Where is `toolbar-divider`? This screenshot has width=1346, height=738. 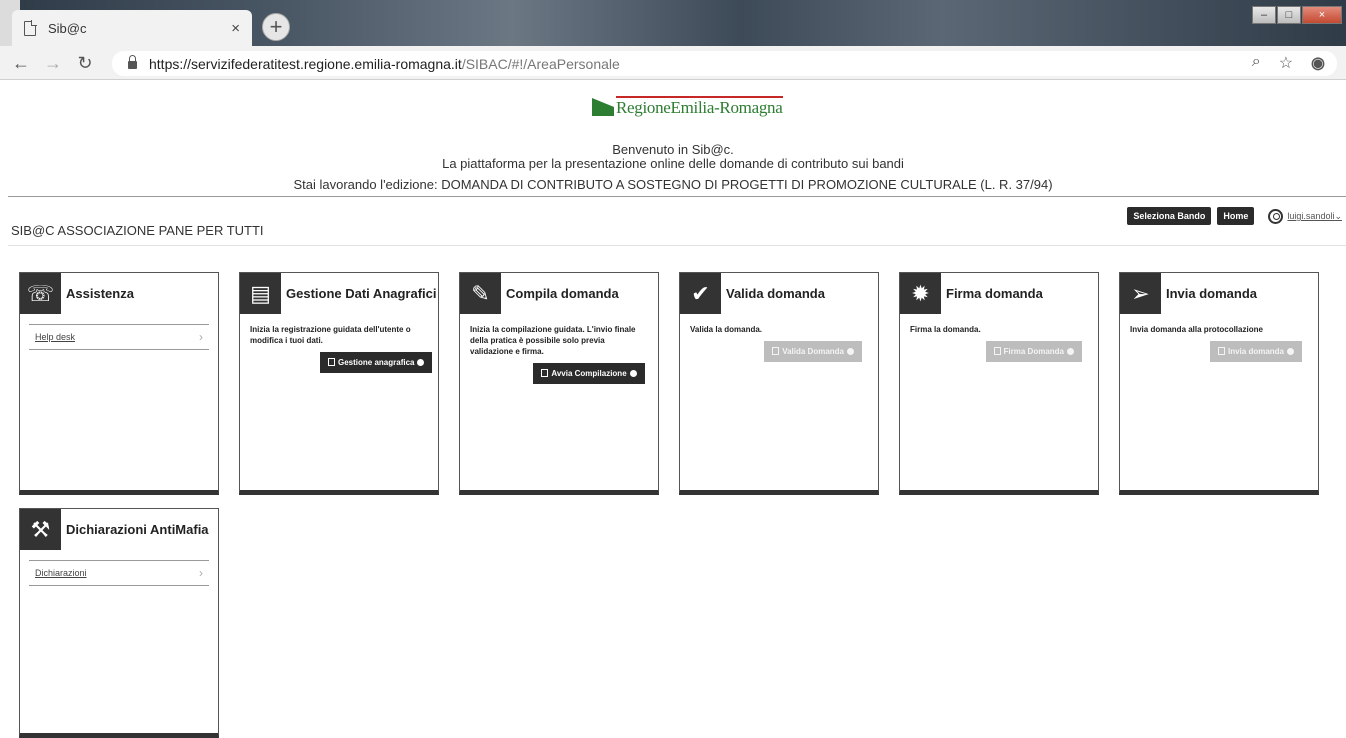
toolbar-divider is located at coordinates (677, 245).